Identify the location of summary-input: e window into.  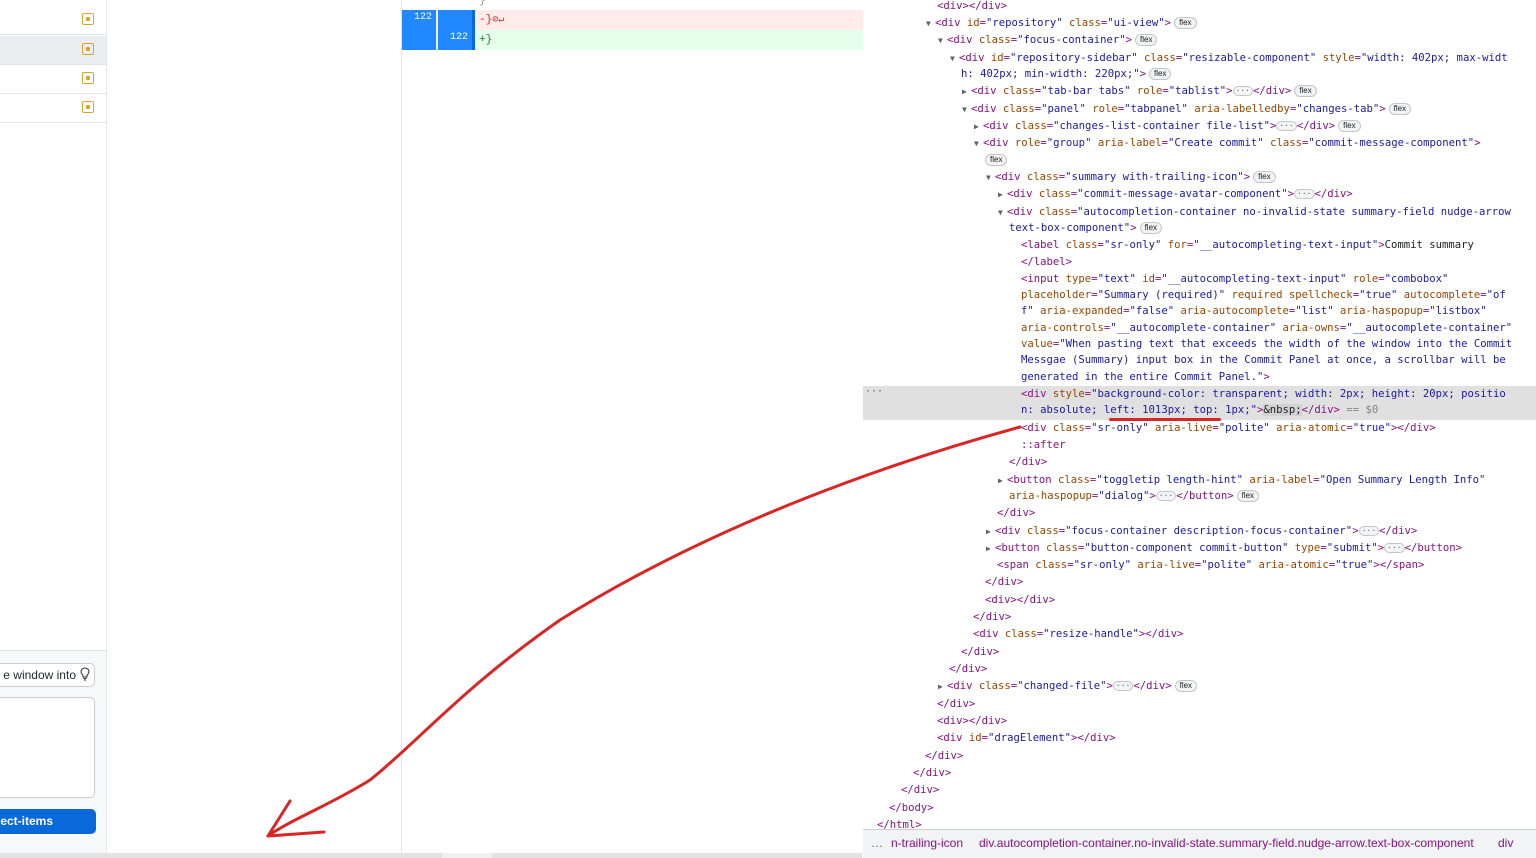
(47, 675).